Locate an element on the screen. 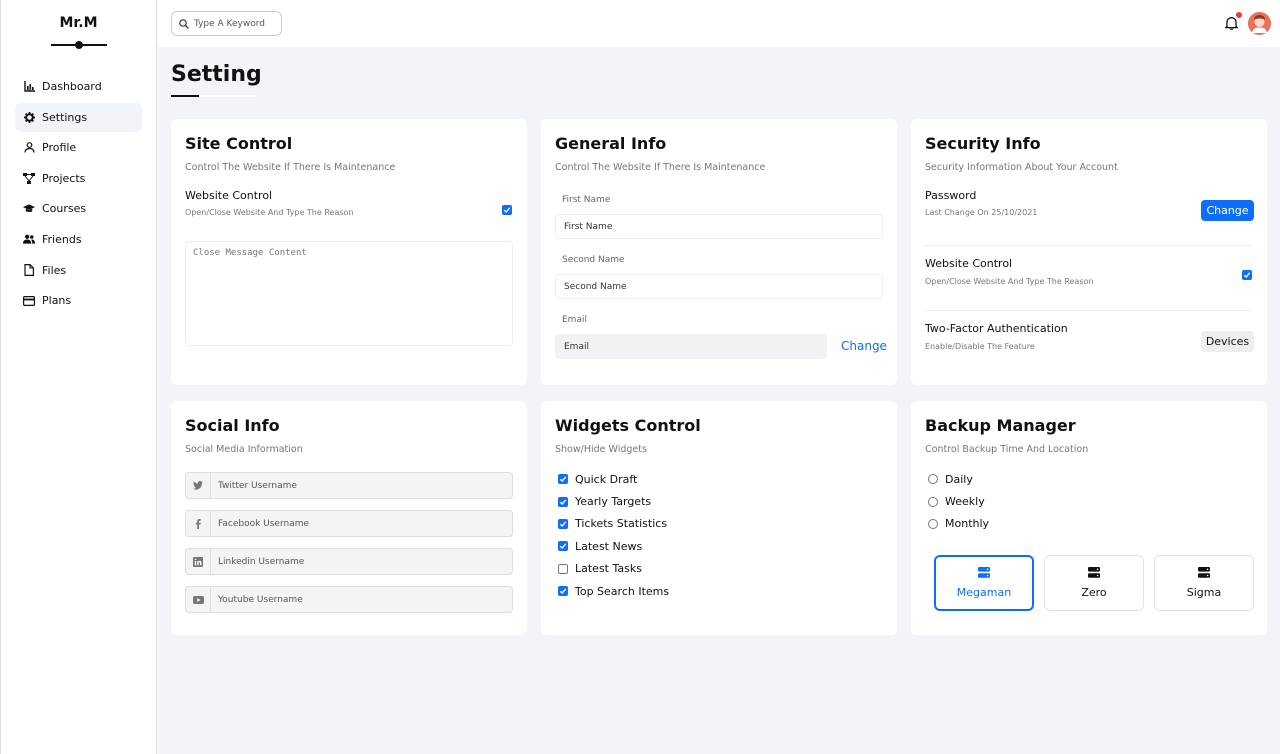  sidebar-item-dashboard: Dashboard is located at coordinates (78, 86).